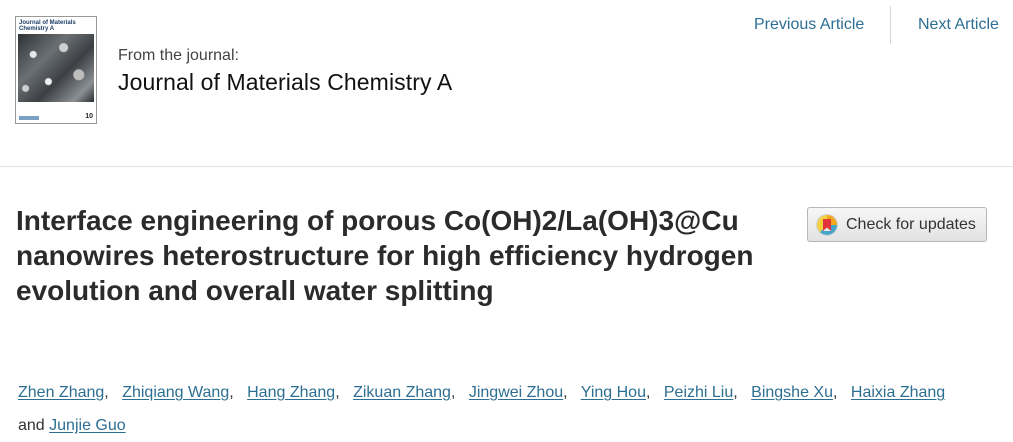  Describe the element at coordinates (89, 116) in the screenshot. I see `cover-logo: 10` at that location.